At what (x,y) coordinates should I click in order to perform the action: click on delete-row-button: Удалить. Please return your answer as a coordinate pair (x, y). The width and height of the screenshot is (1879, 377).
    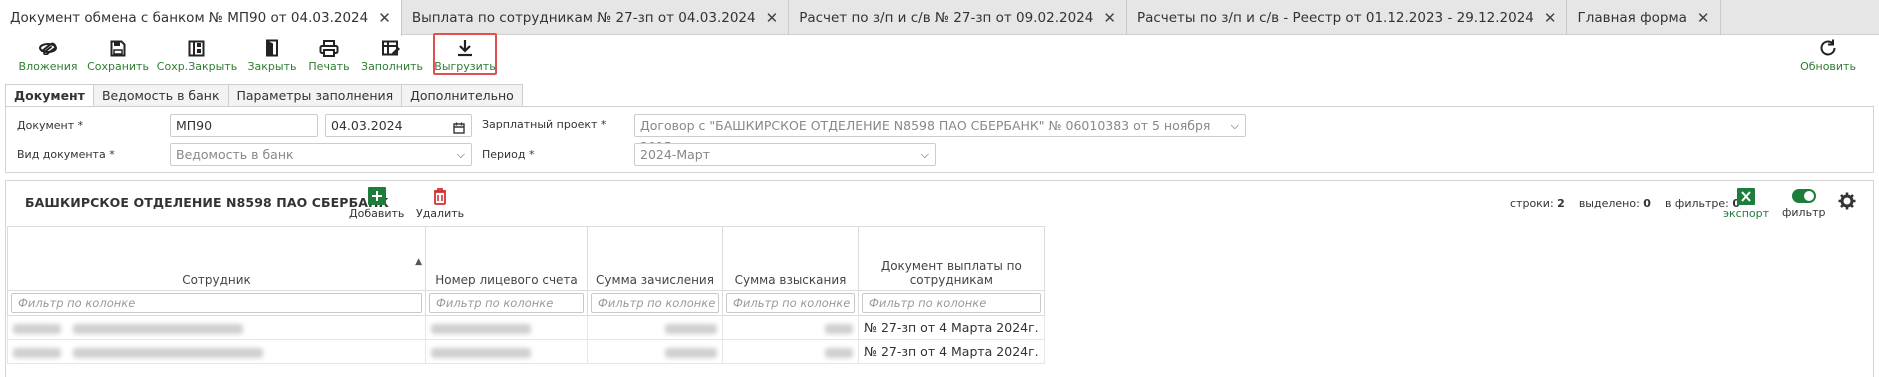
    Looking at the image, I should click on (440, 203).